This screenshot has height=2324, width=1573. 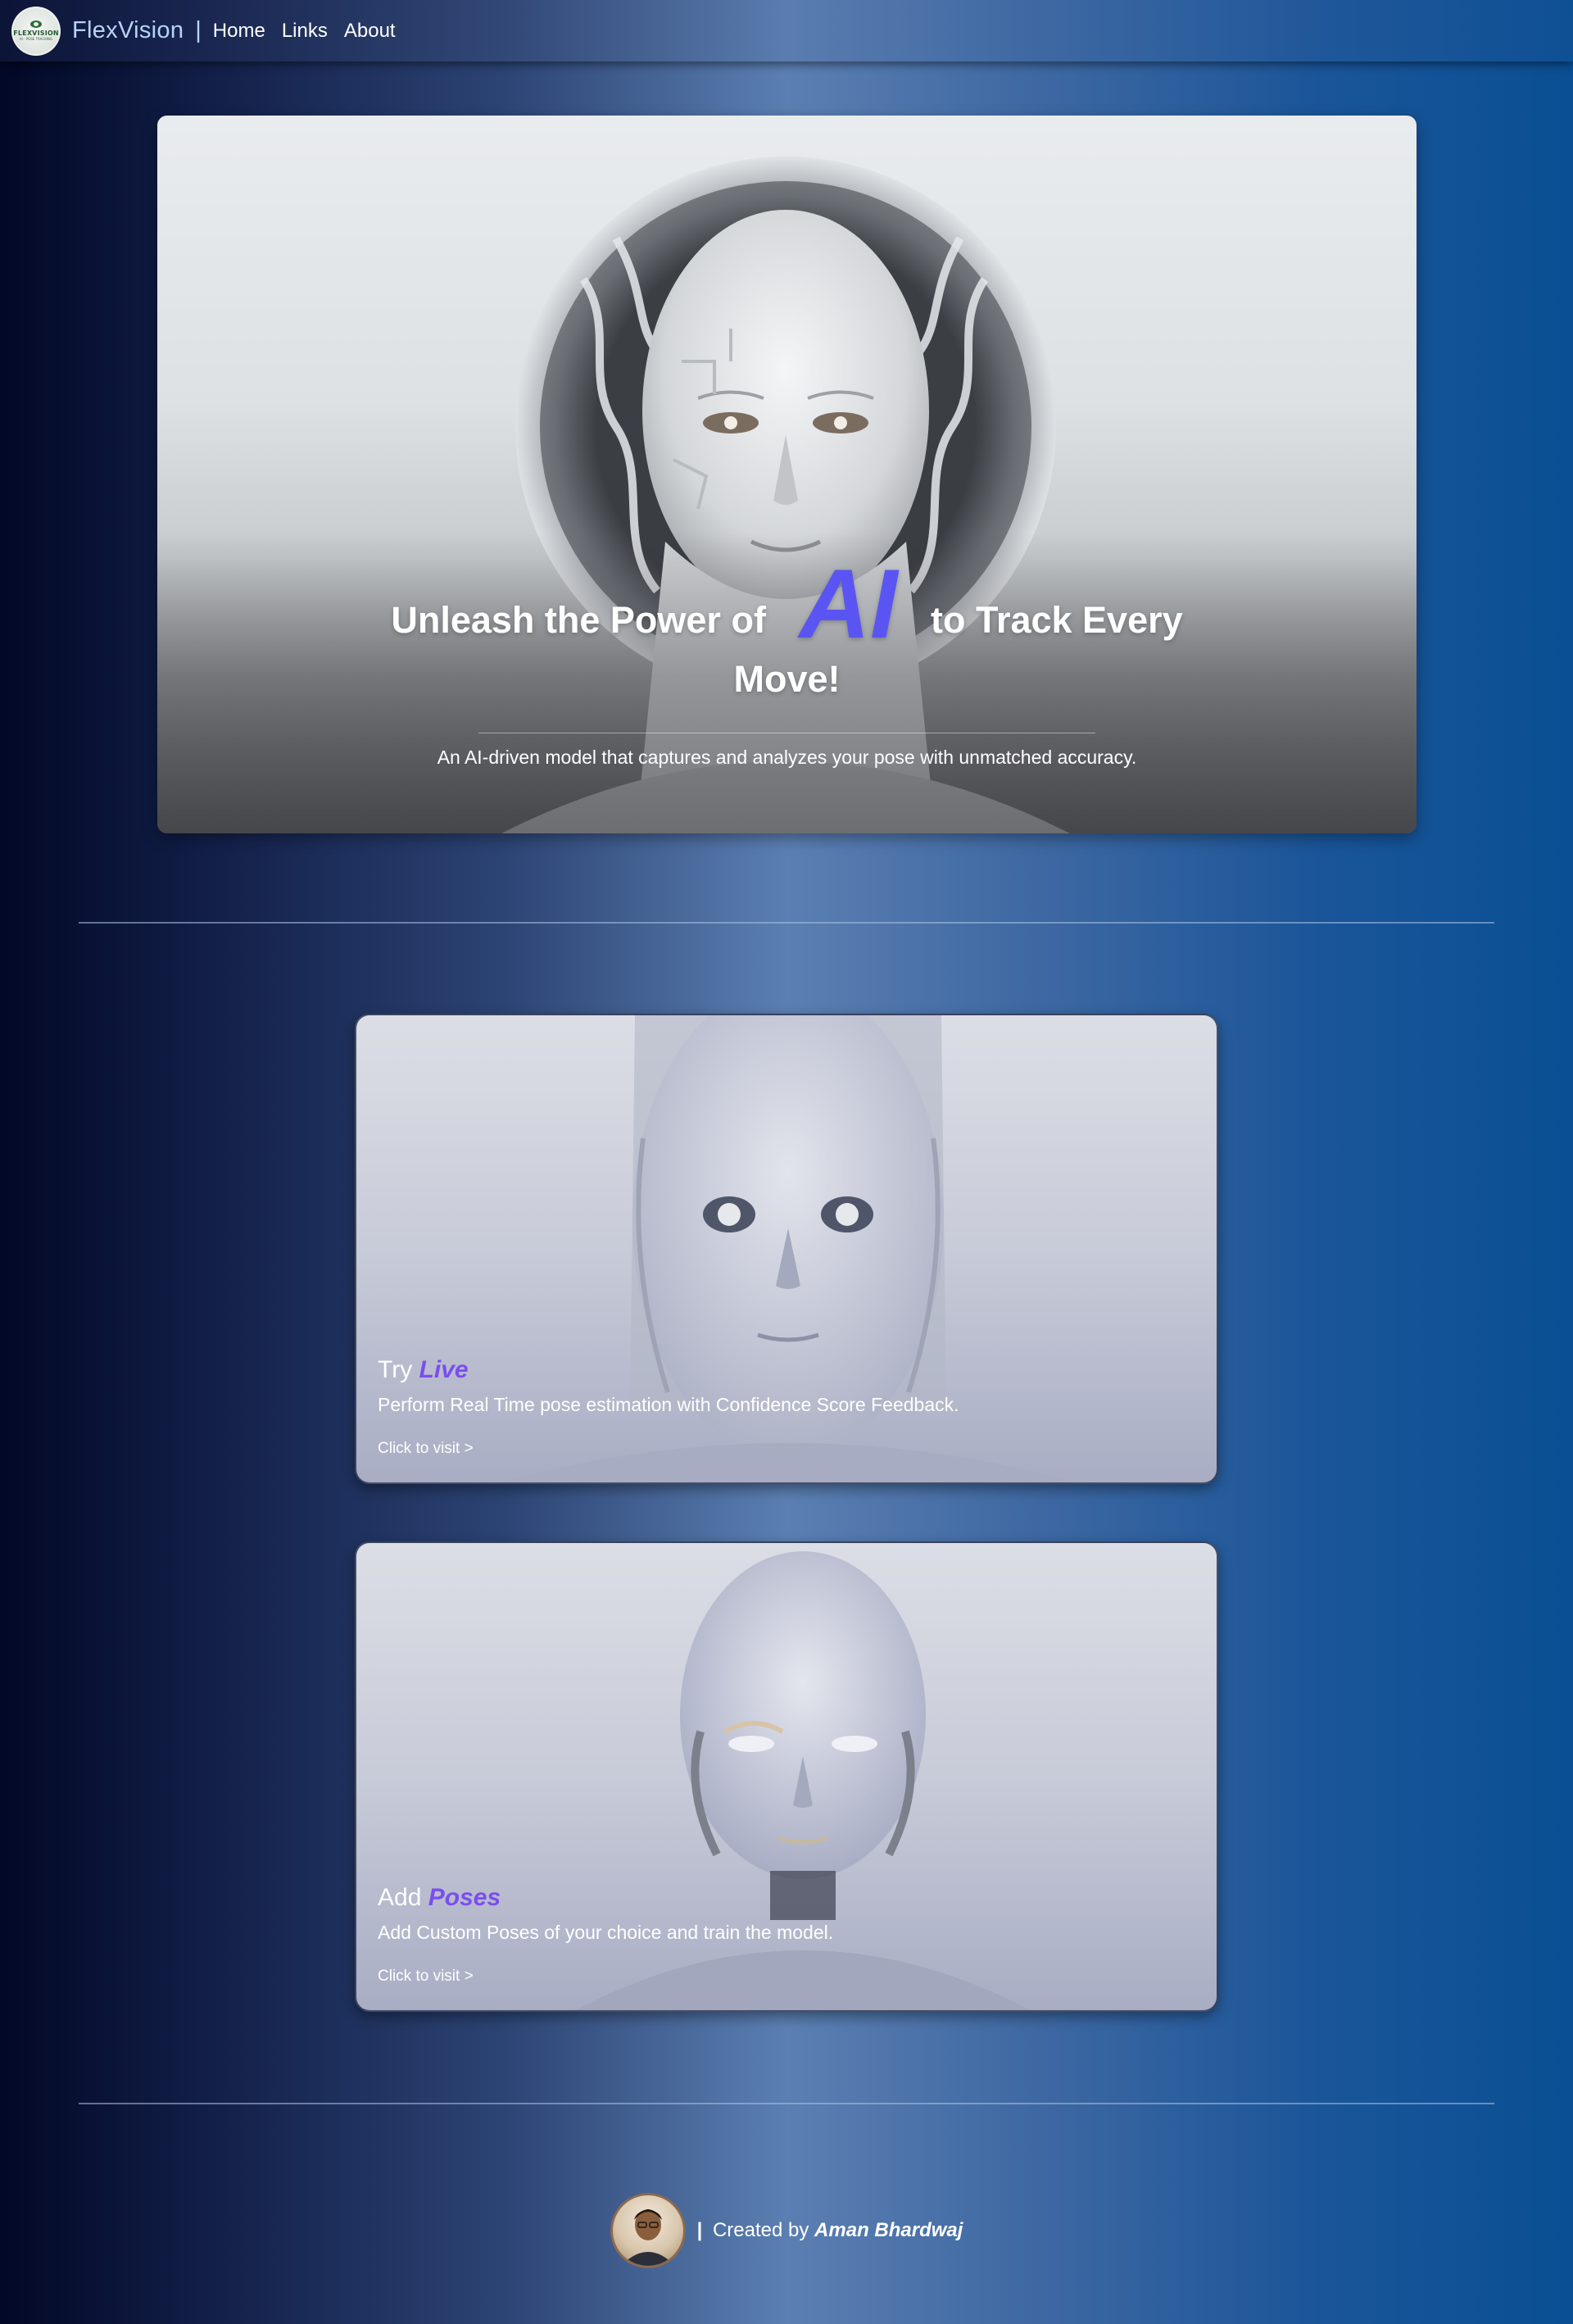 What do you see at coordinates (36, 24) in the screenshot?
I see `eye-icon` at bounding box center [36, 24].